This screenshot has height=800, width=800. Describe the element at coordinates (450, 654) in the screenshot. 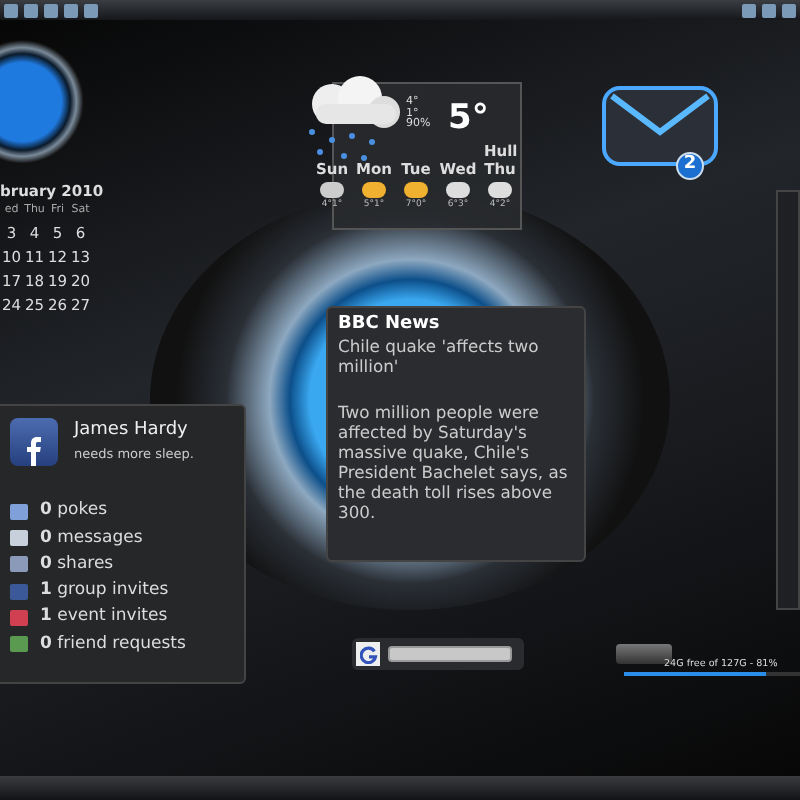

I see `search-field` at that location.